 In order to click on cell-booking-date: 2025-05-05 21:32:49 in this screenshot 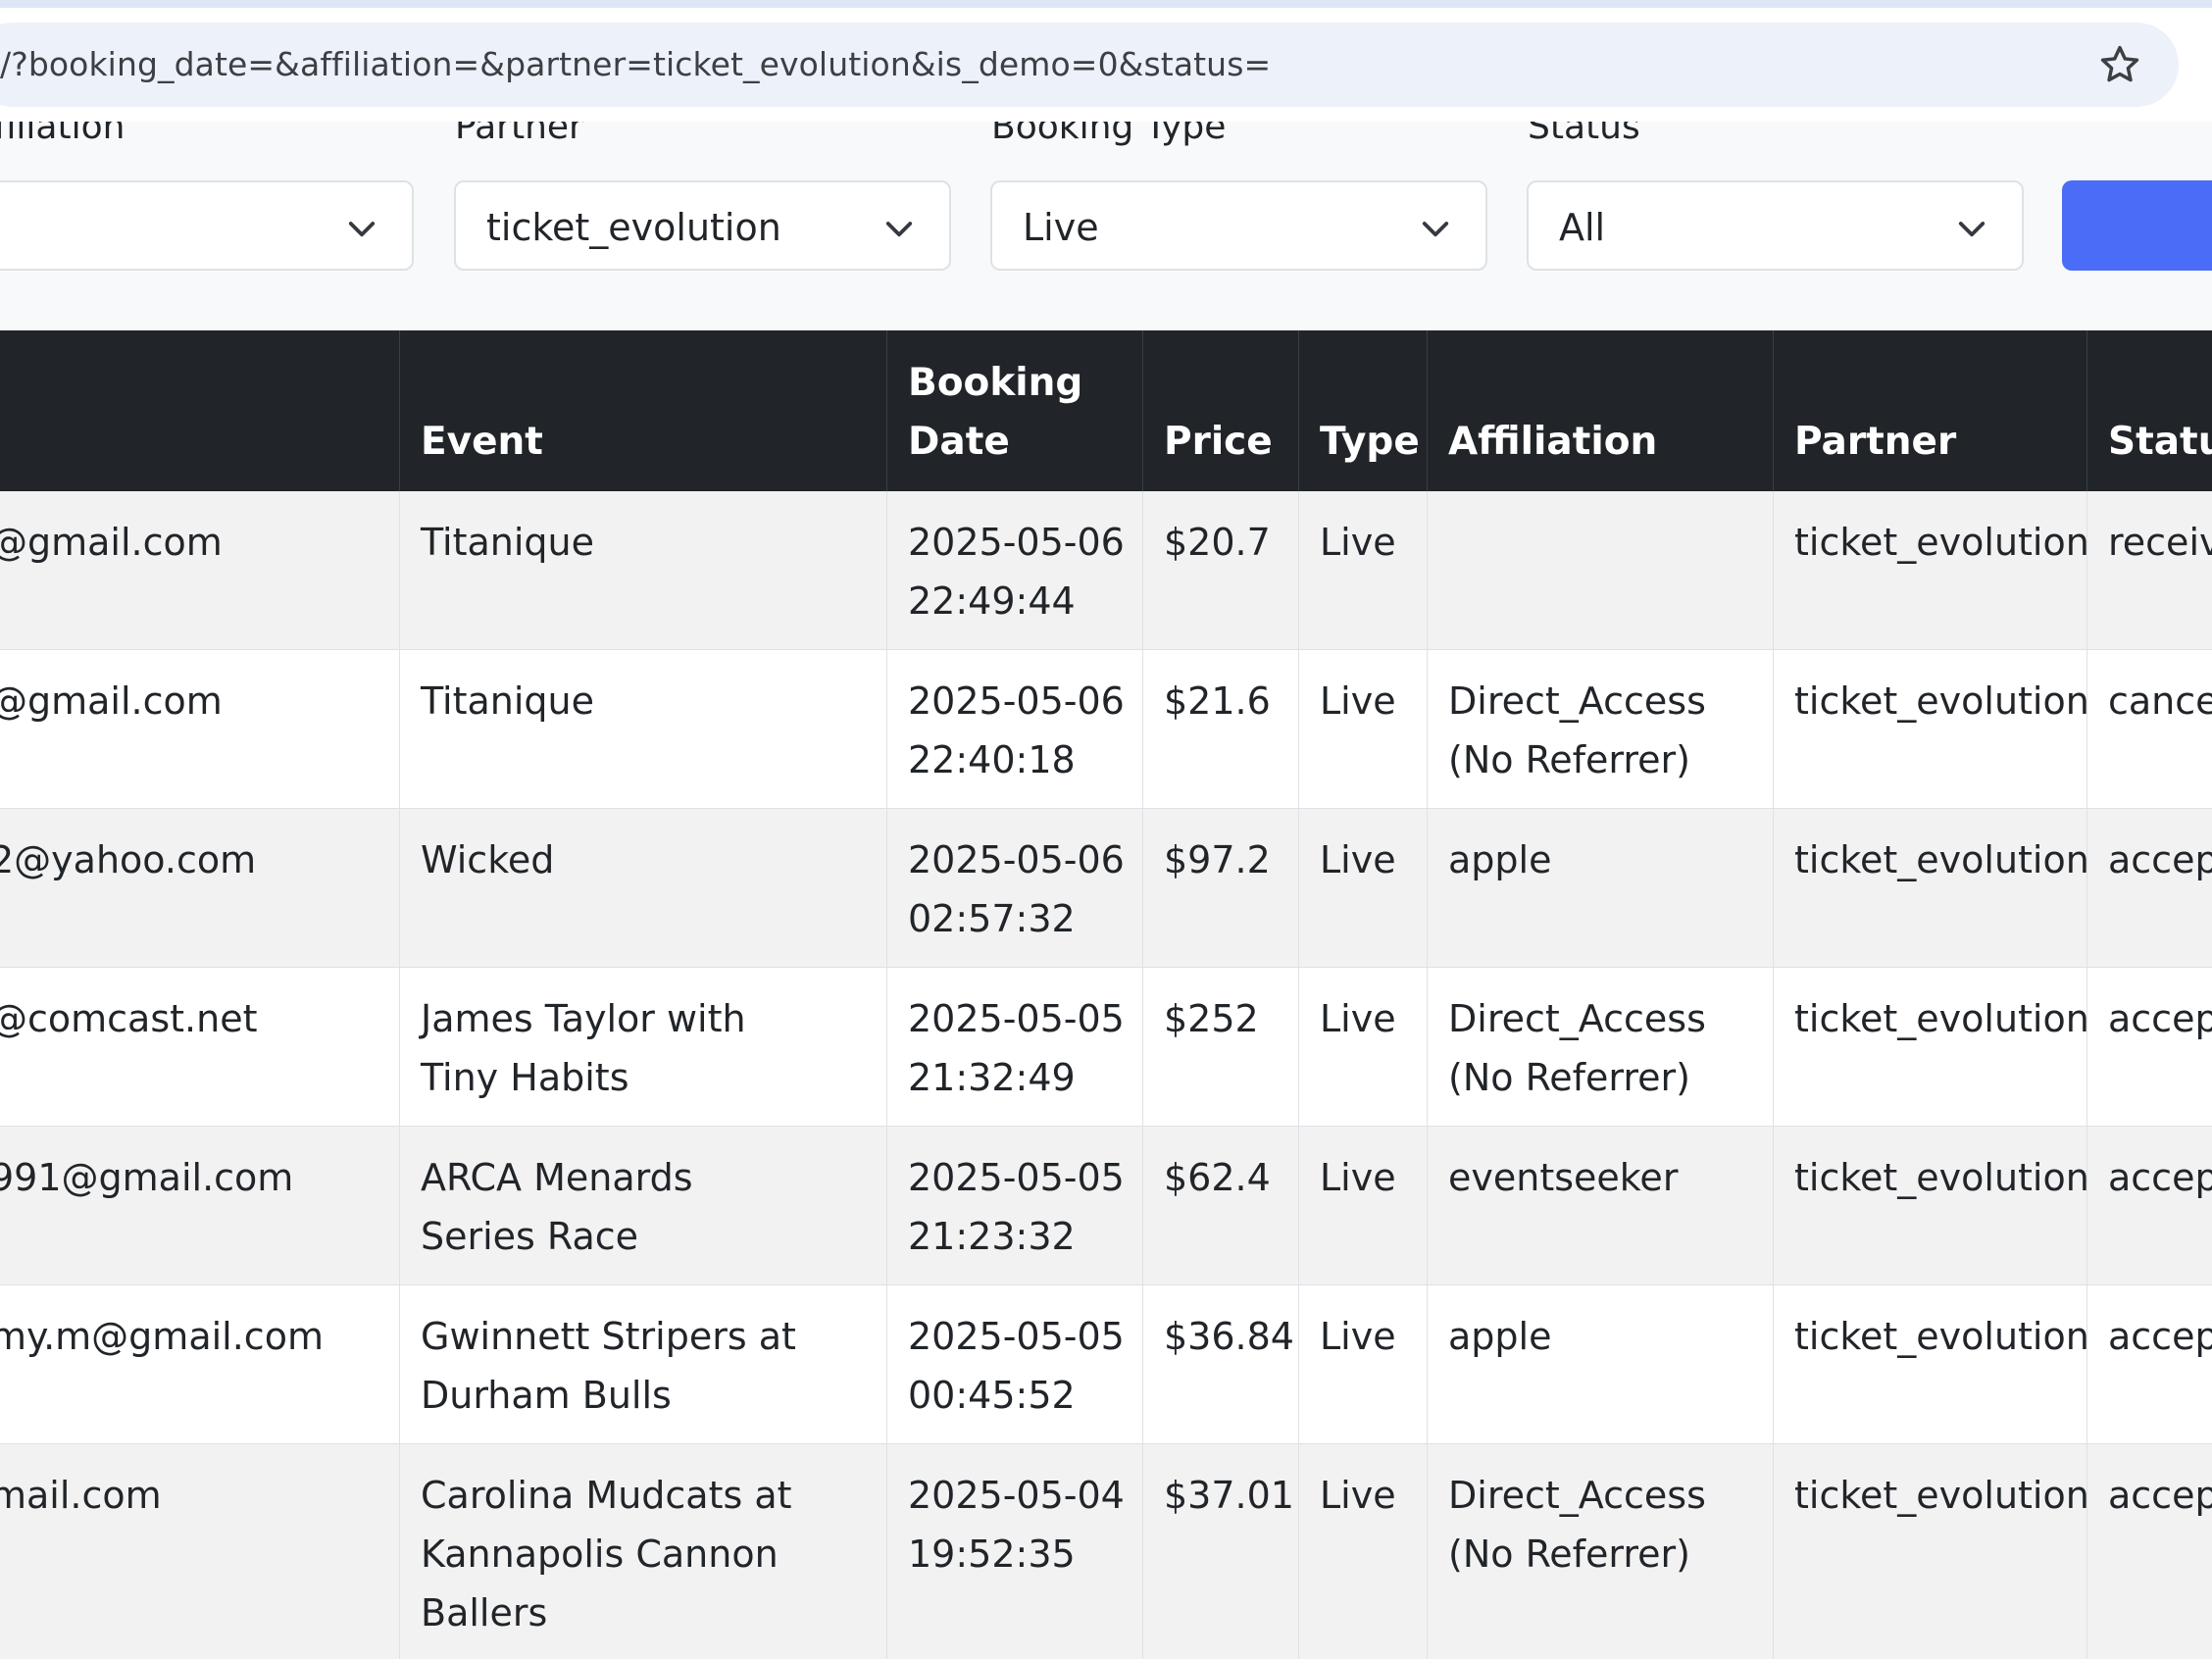, I will do `click(1014, 1047)`.